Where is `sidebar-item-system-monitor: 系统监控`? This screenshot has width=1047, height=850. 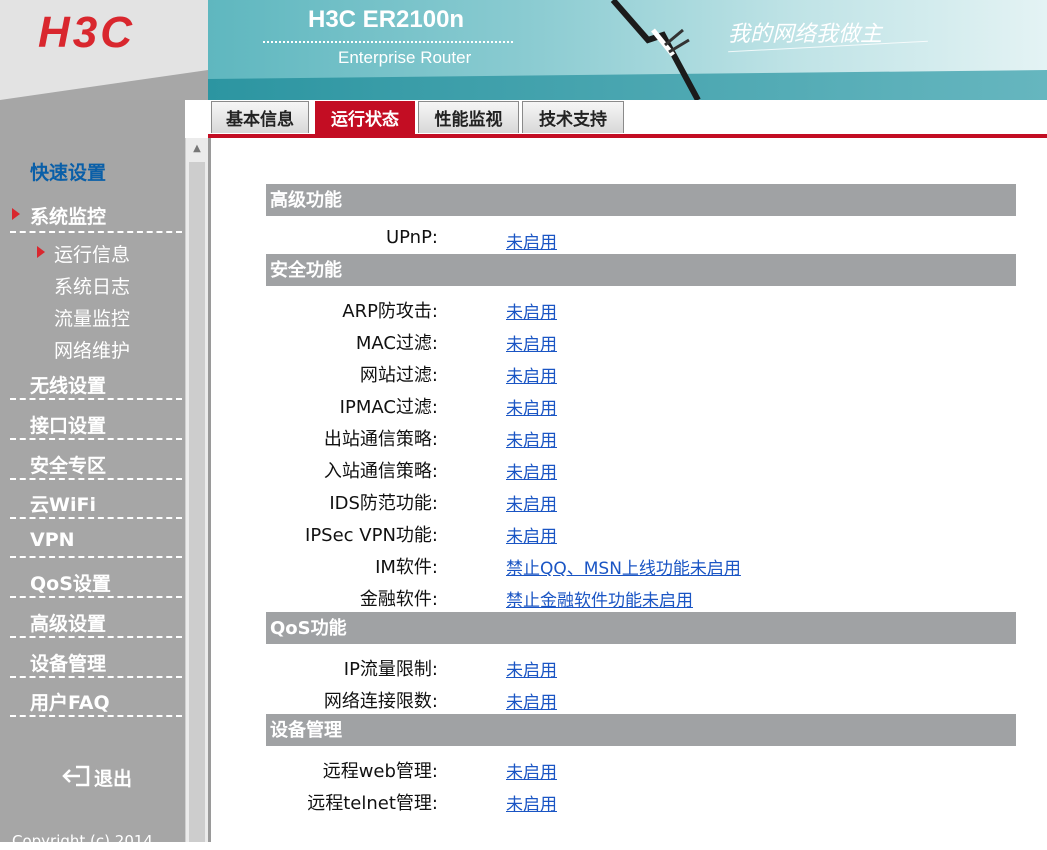 sidebar-item-system-monitor: 系统监控 is located at coordinates (68, 215).